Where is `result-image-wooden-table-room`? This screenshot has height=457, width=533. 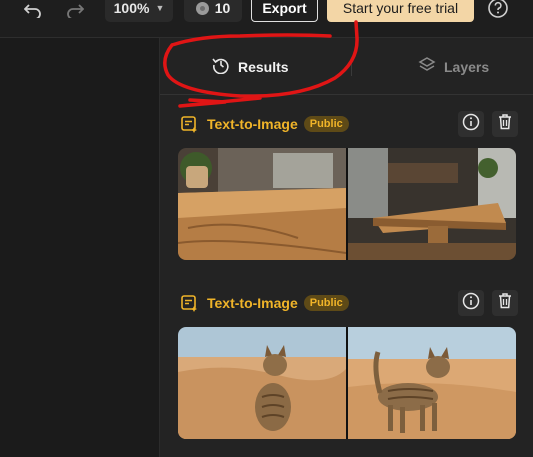
result-image-wooden-table-room is located at coordinates (432, 204).